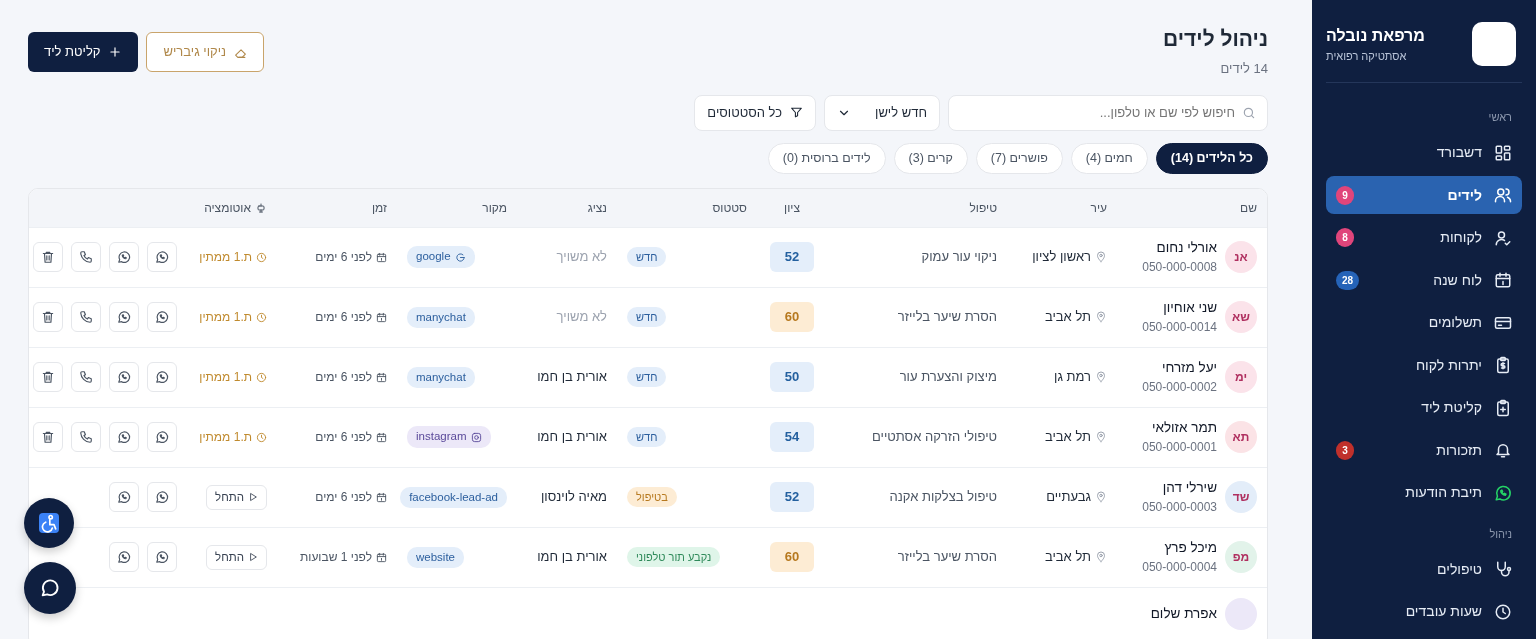 This screenshot has width=1536, height=639. What do you see at coordinates (1188, 368) in the screenshot?
I see `lead-name: יעל מזרחי` at bounding box center [1188, 368].